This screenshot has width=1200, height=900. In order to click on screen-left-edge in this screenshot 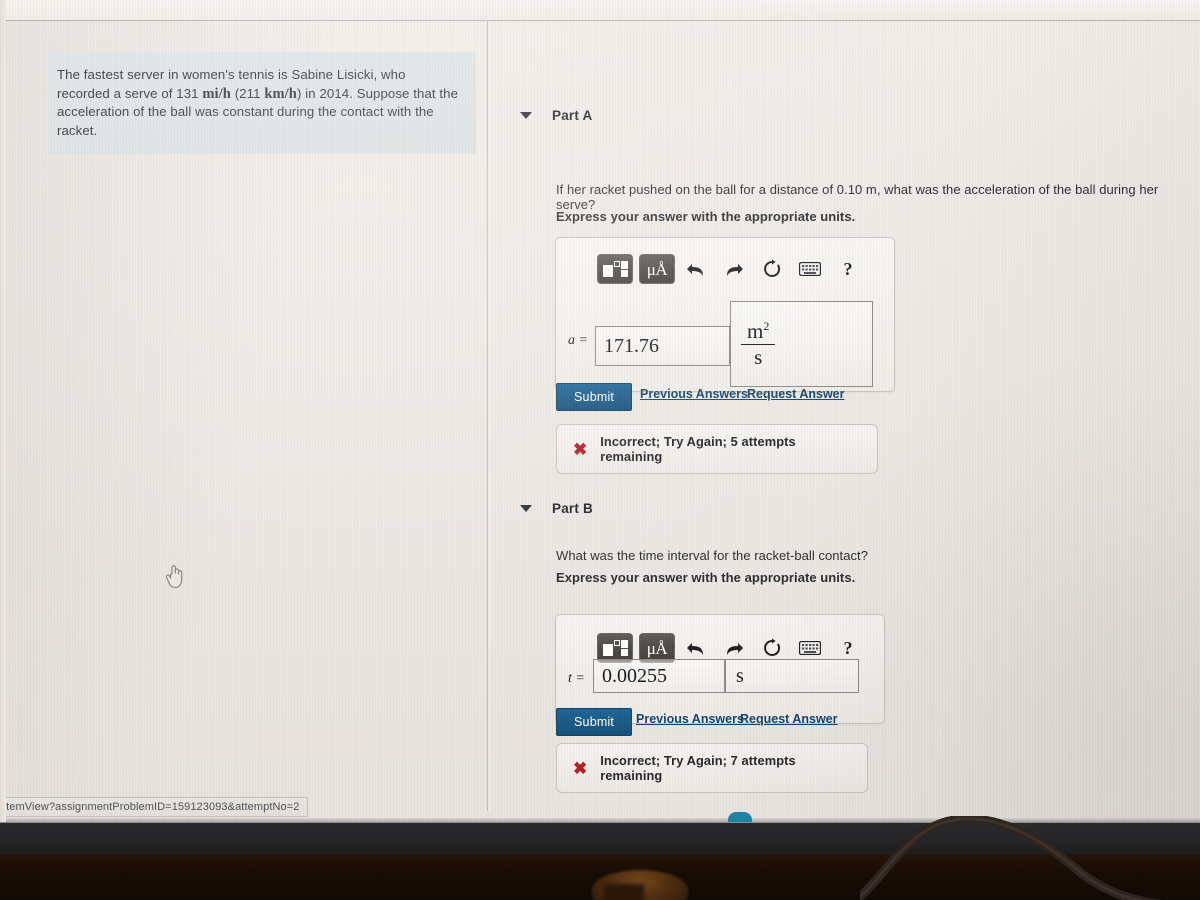, I will do `click(3, 411)`.